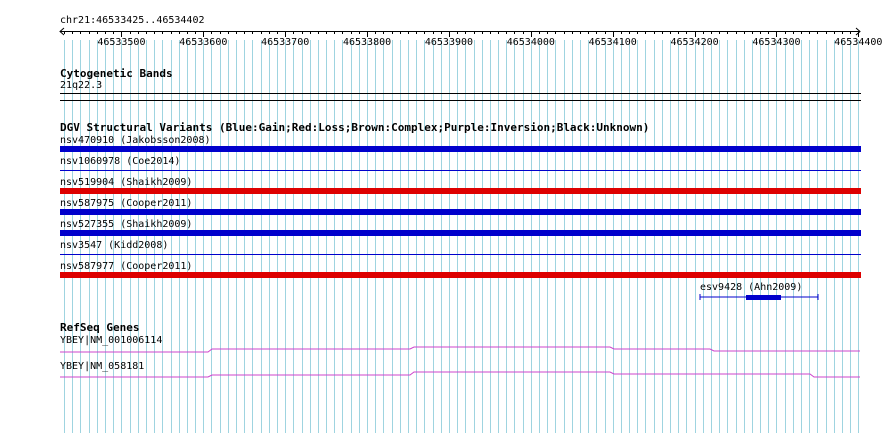 The image size is (890, 433). Describe the element at coordinates (121, 42) in the screenshot. I see `ruler-tick-label: 46533500` at that location.